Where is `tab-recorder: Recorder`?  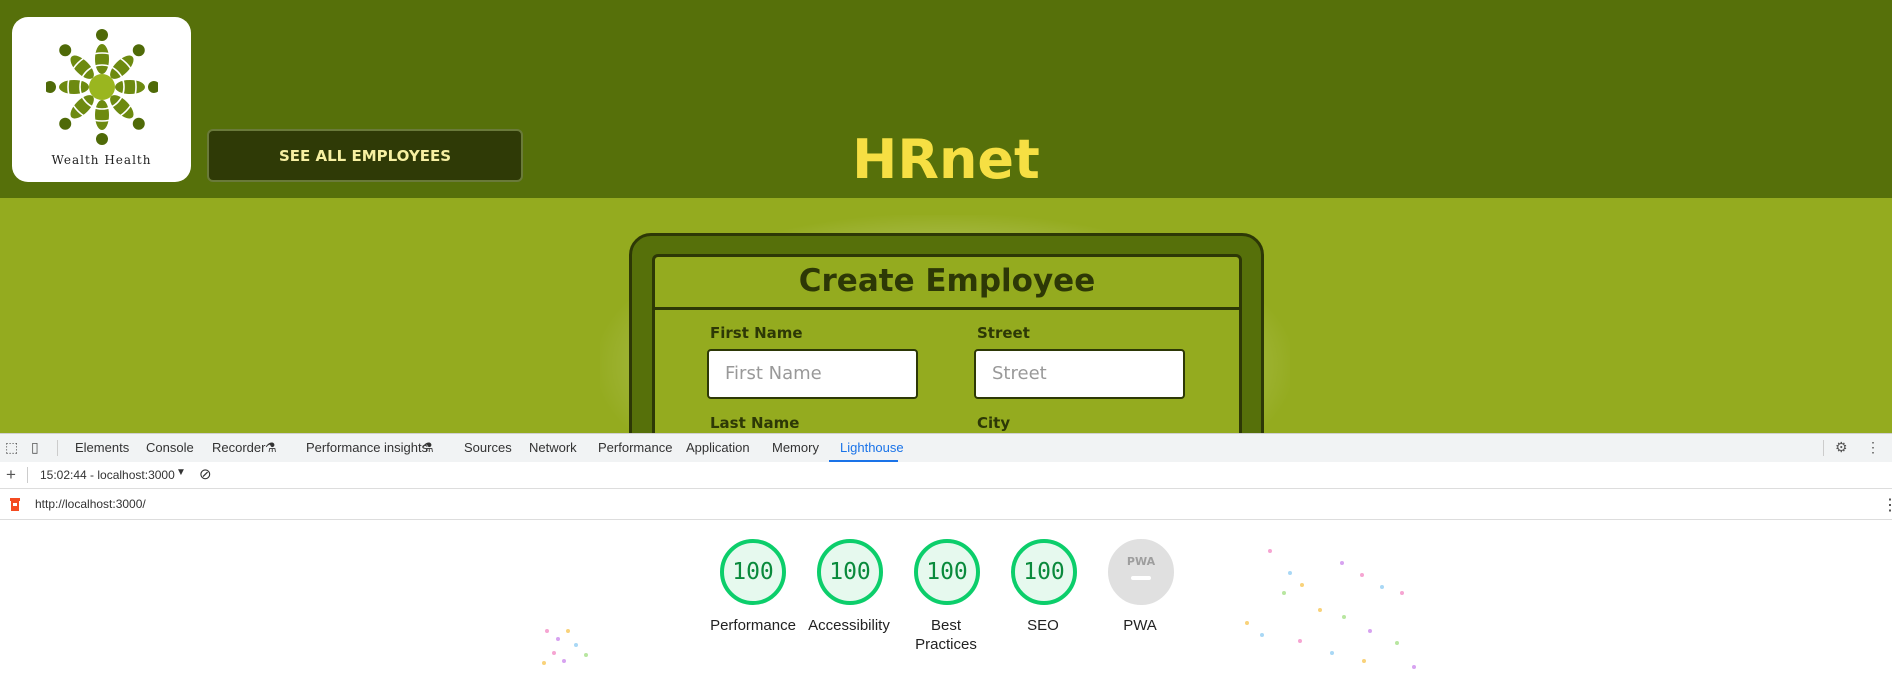
tab-recorder: Recorder is located at coordinates (238, 447).